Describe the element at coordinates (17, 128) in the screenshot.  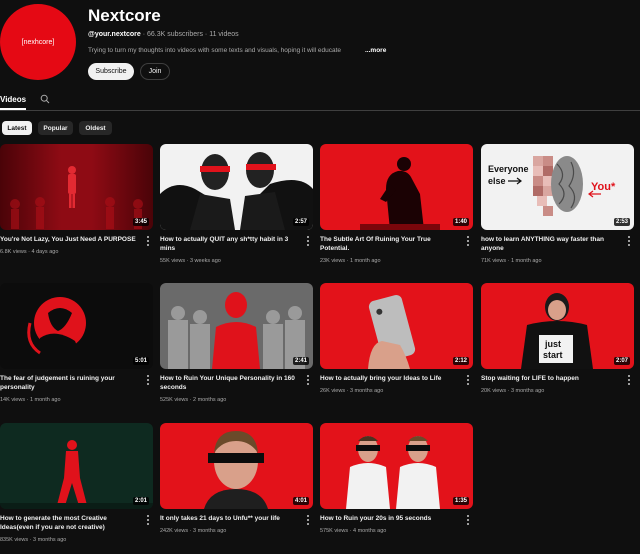
I see `chip-latest: Latest` at that location.